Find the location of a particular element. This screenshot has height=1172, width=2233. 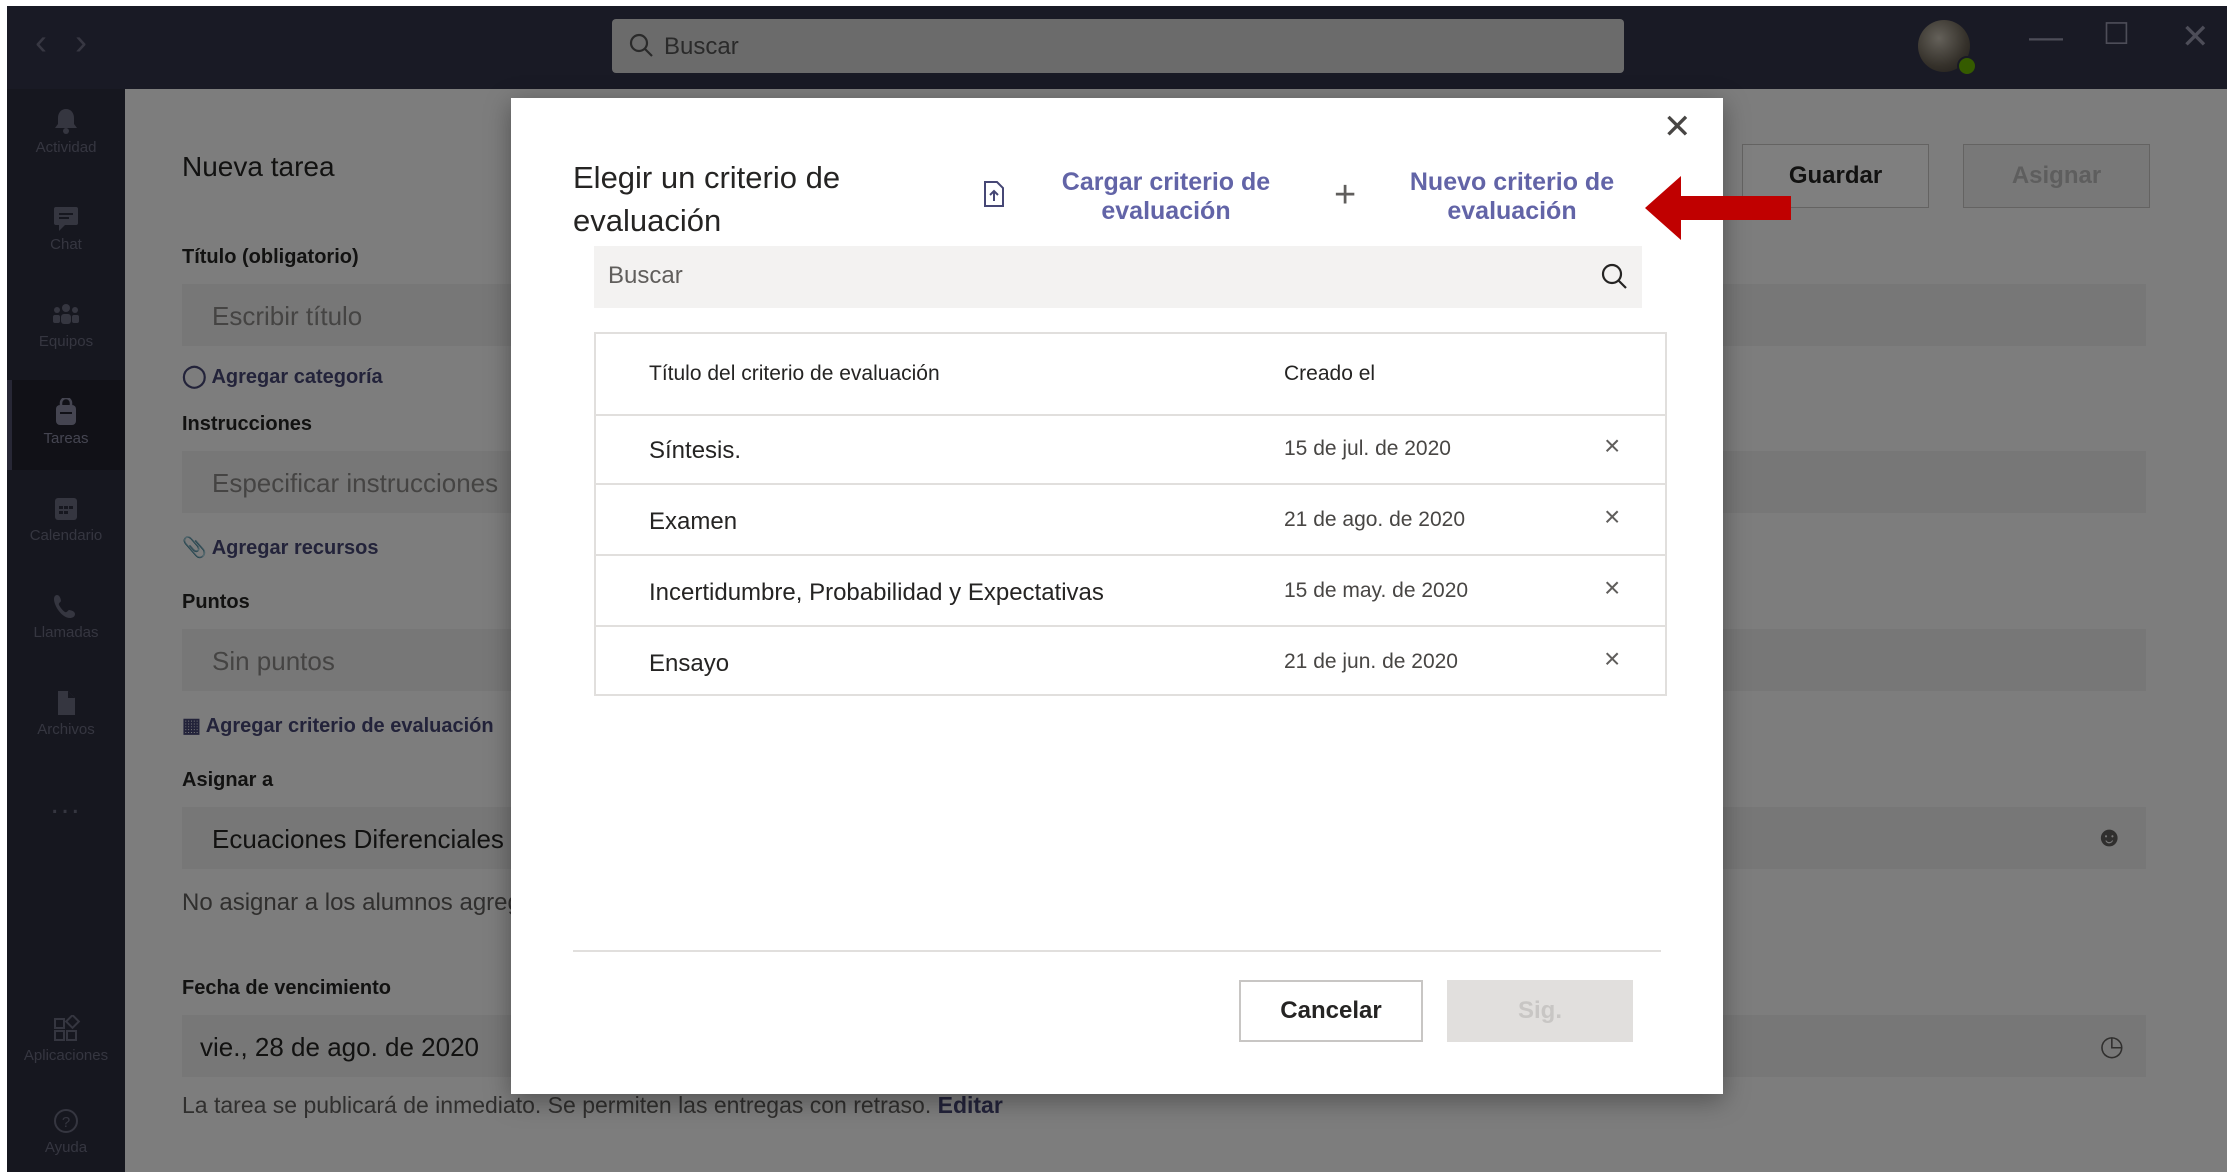

next-button: Sig. is located at coordinates (1540, 1011).